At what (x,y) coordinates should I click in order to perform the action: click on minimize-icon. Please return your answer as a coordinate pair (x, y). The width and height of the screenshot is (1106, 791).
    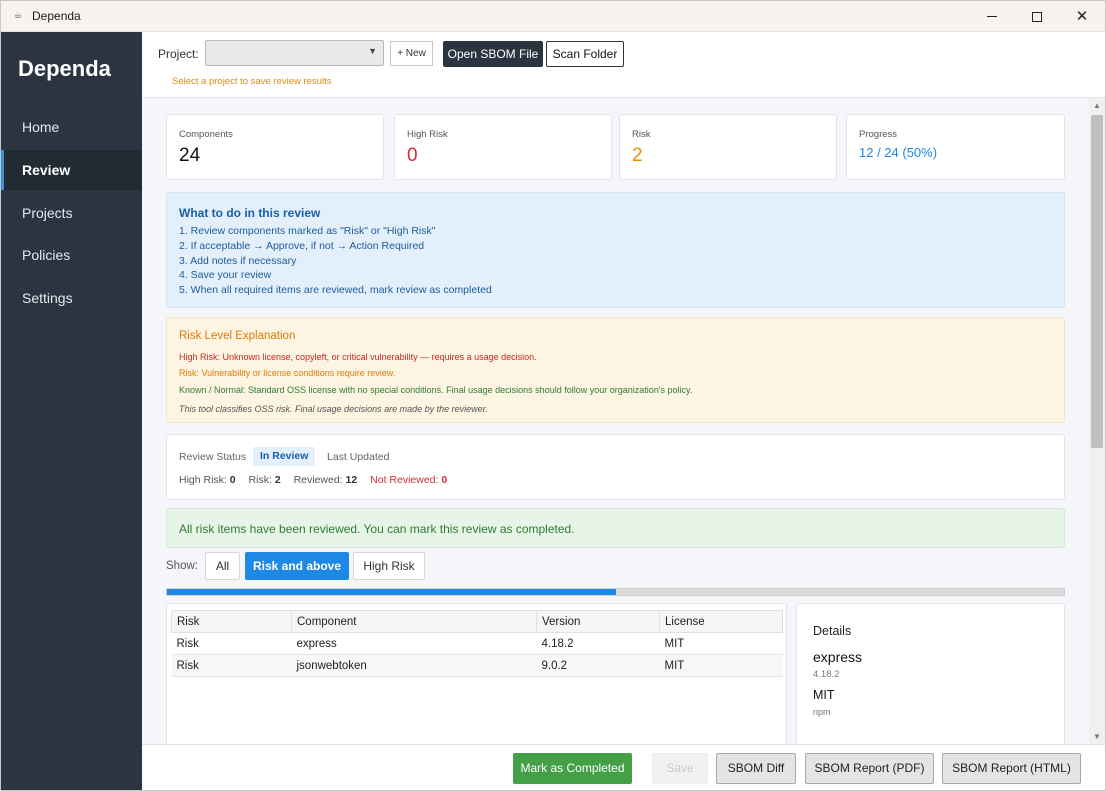
    Looking at the image, I should click on (992, 16).